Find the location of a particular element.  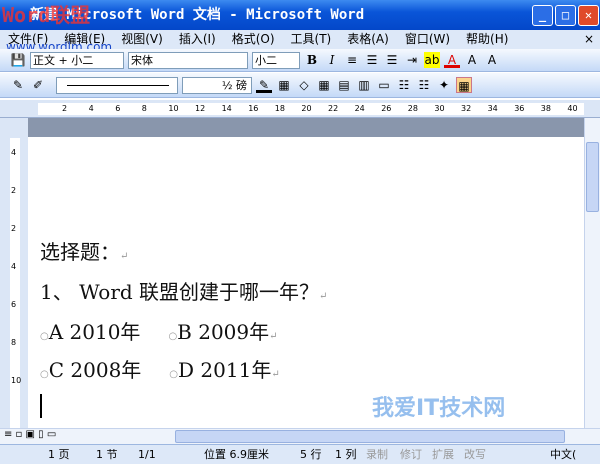

status-trk: 修订 is located at coordinates (411, 454).